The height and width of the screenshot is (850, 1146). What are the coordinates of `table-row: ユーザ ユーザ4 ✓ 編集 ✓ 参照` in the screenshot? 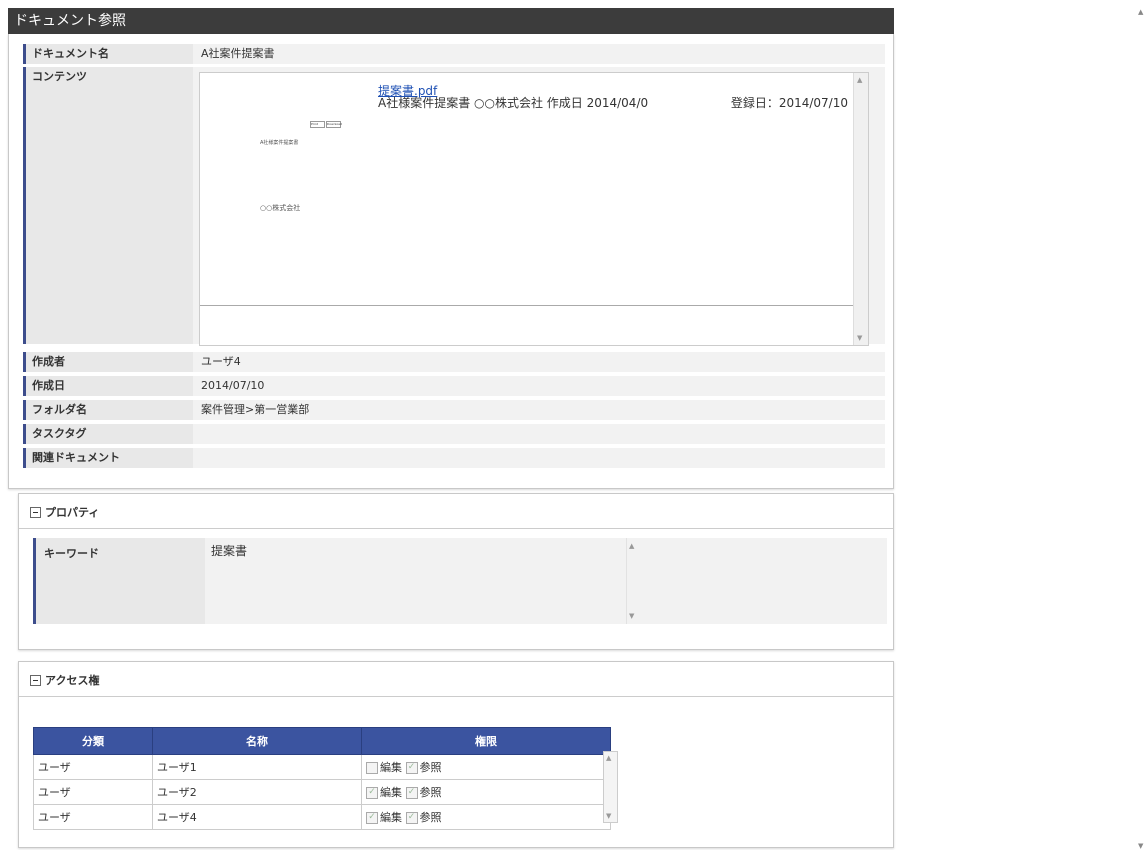 It's located at (322, 817).